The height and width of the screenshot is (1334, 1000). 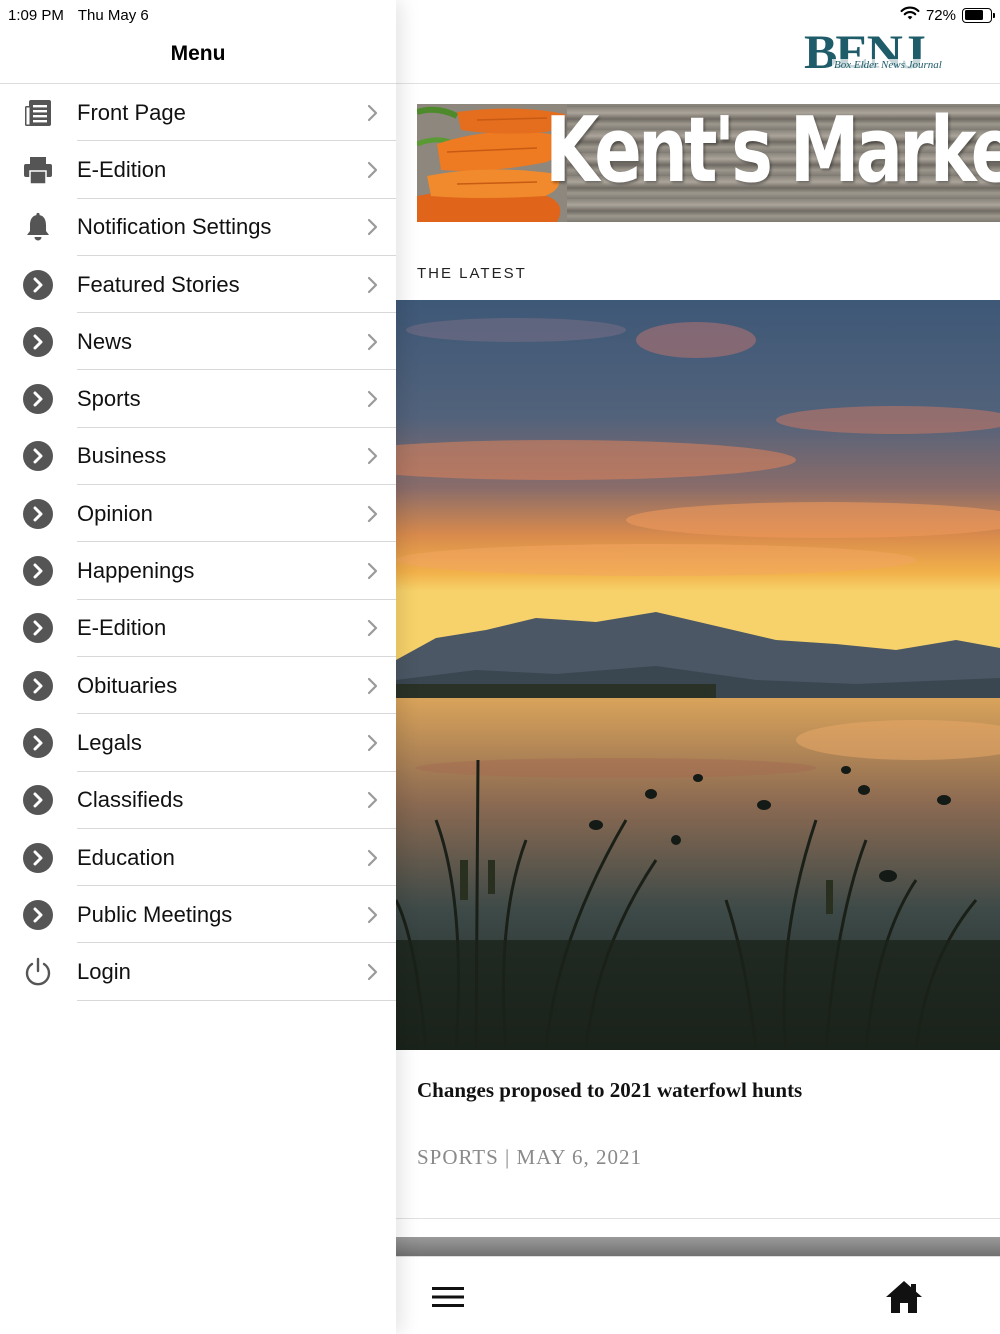 I want to click on home-icon, so click(x=904, y=1297).